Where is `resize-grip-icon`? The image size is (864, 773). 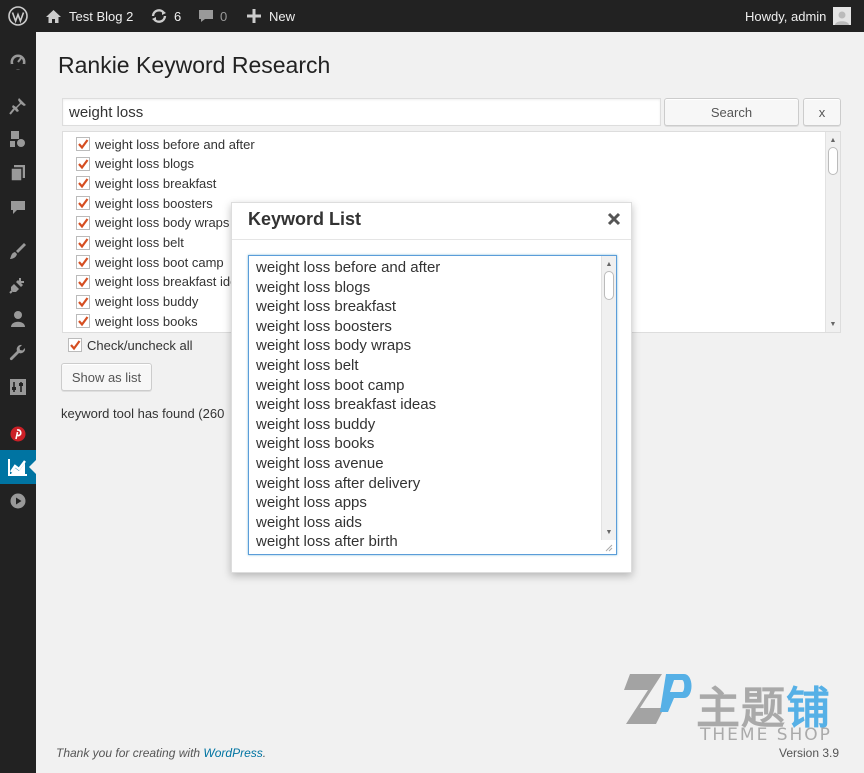
resize-grip-icon is located at coordinates (608, 547).